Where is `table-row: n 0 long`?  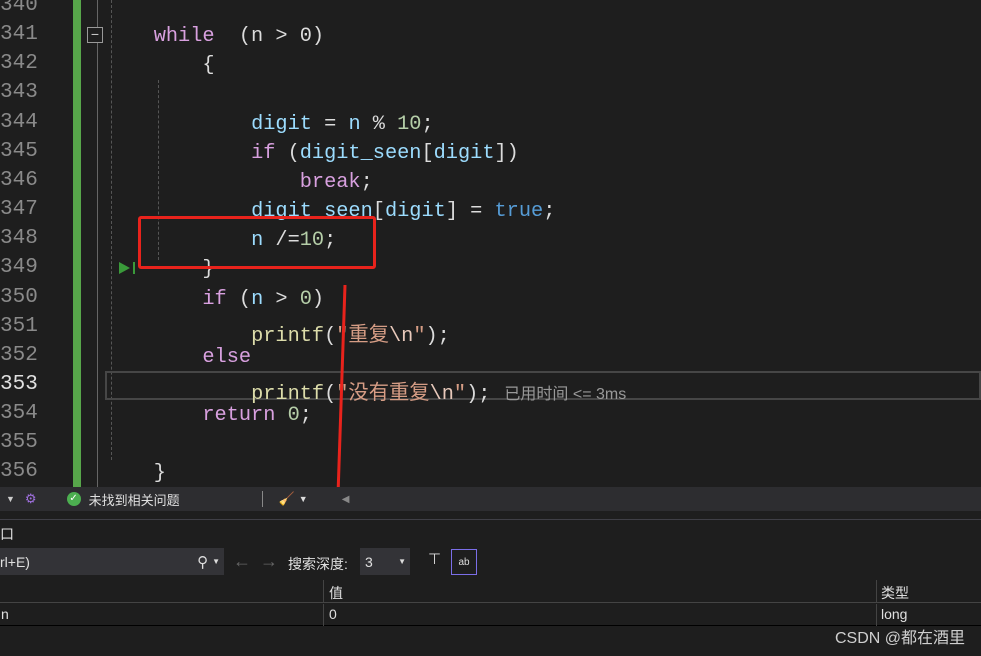 table-row: n 0 long is located at coordinates (490, 615).